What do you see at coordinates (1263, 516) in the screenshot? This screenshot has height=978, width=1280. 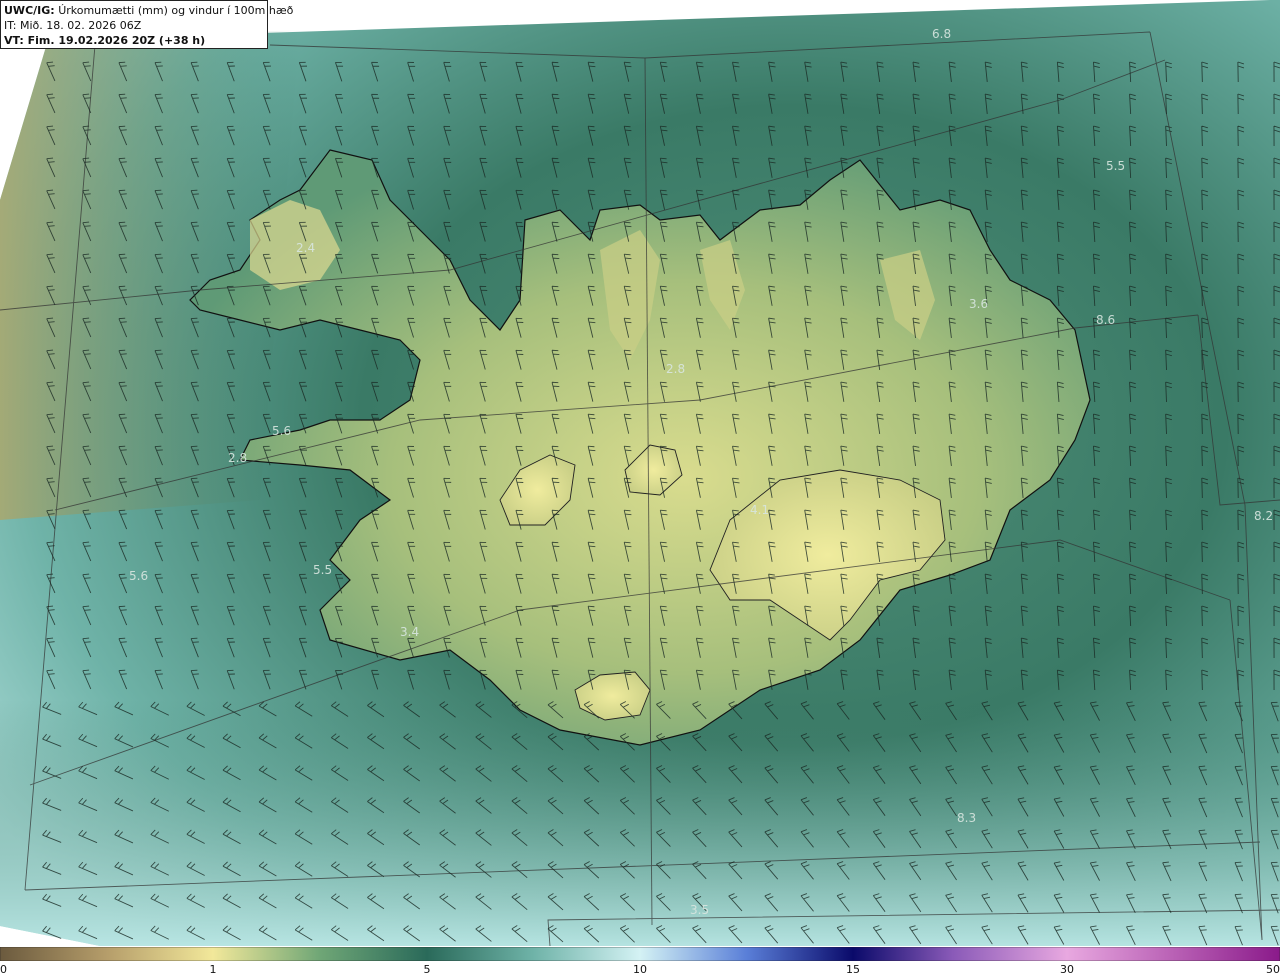 I see `value-label: 8.2` at bounding box center [1263, 516].